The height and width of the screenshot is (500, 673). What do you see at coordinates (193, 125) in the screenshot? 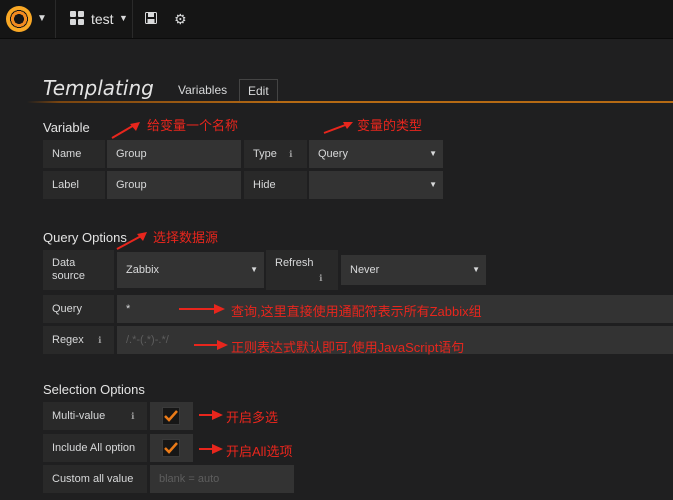
I see `annotation-name: 给变量一个名称` at bounding box center [193, 125].